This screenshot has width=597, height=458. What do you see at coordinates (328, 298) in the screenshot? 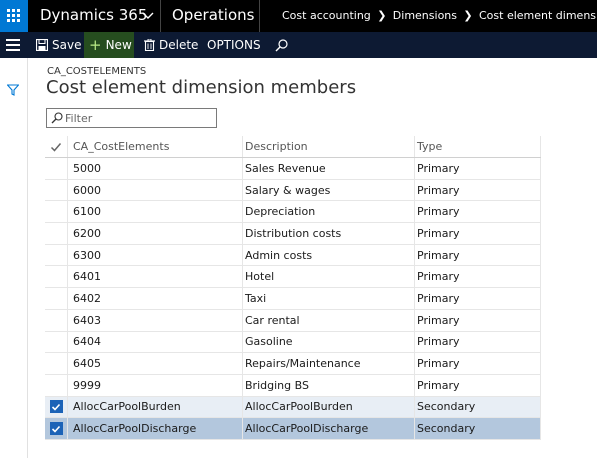
I see `cell-description: Taxi` at bounding box center [328, 298].